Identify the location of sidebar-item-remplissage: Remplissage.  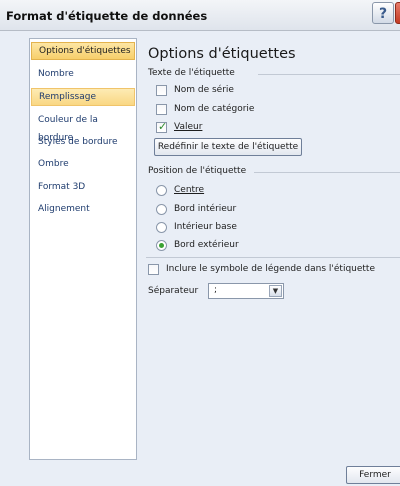
(83, 97).